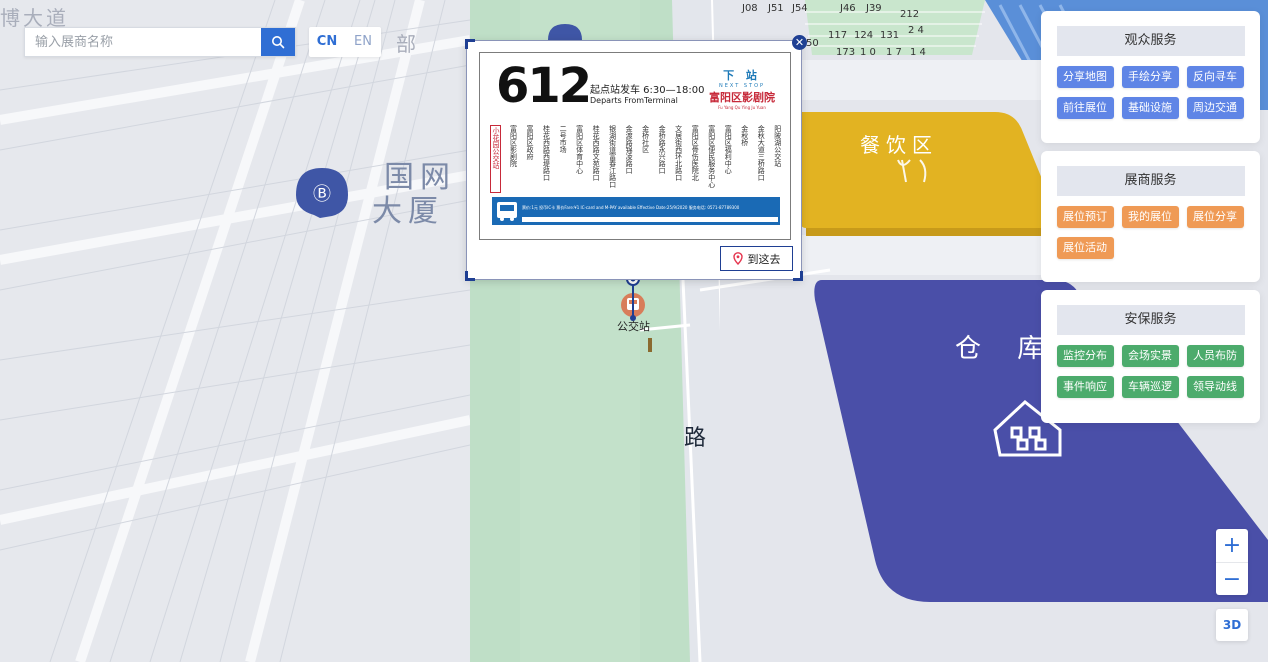  I want to click on bus-stop-name: 富阳区影剧院, so click(513, 146).